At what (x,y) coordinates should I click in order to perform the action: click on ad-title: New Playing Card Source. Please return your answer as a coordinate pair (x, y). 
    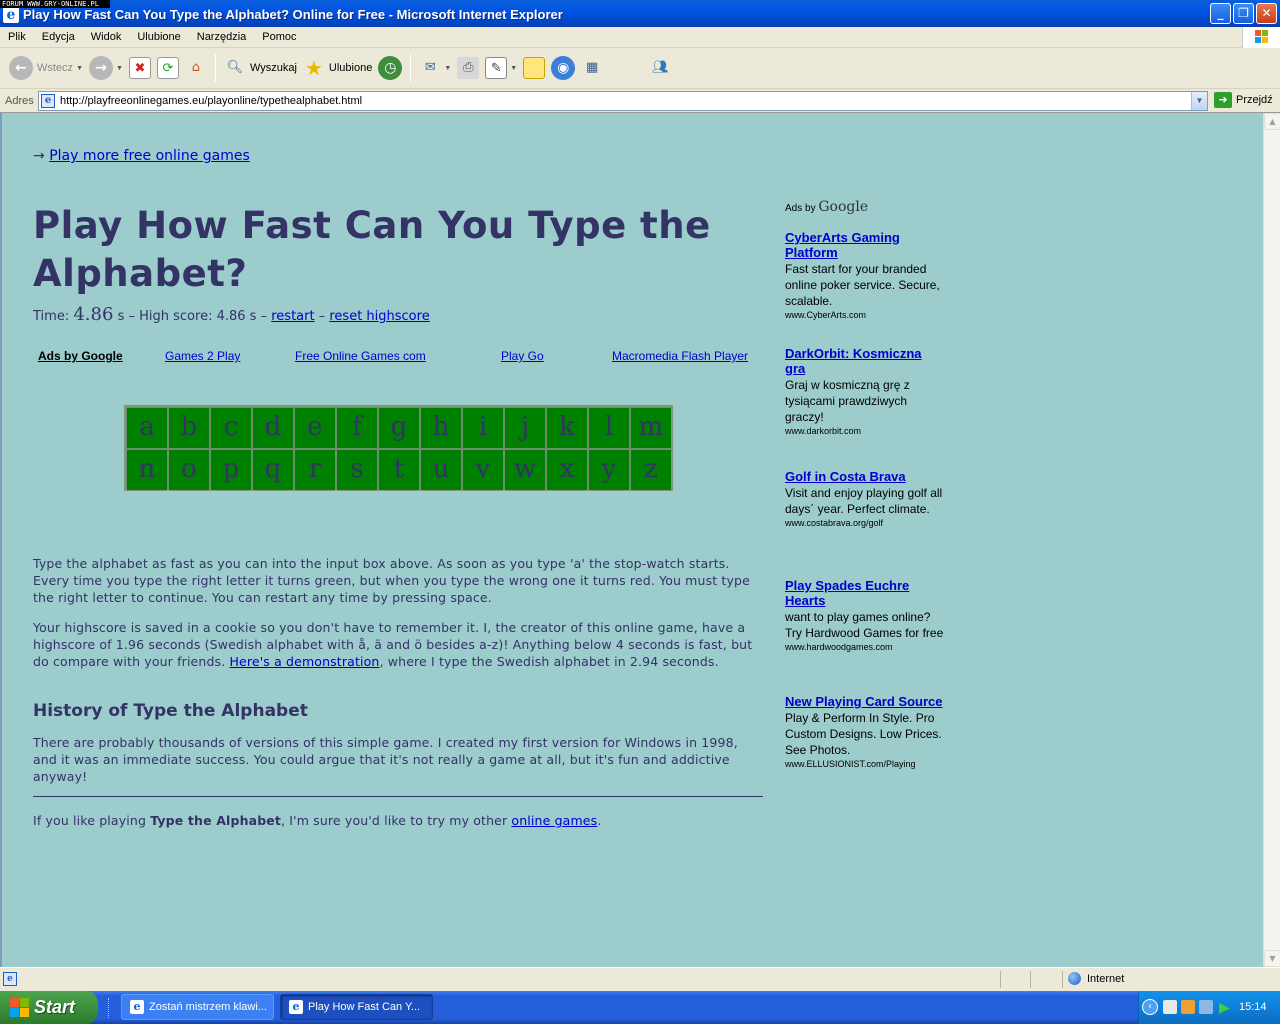
    Looking at the image, I should click on (865, 701).